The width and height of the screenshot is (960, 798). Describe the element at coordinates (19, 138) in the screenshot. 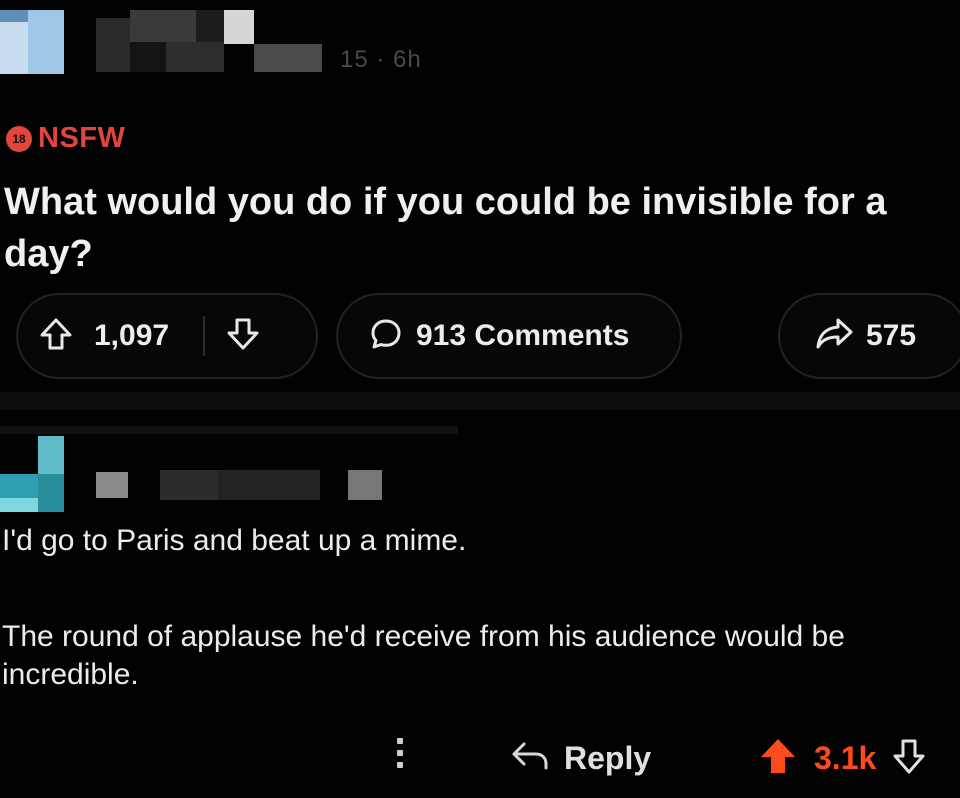

I see `nsfw-18-icon: 18` at that location.